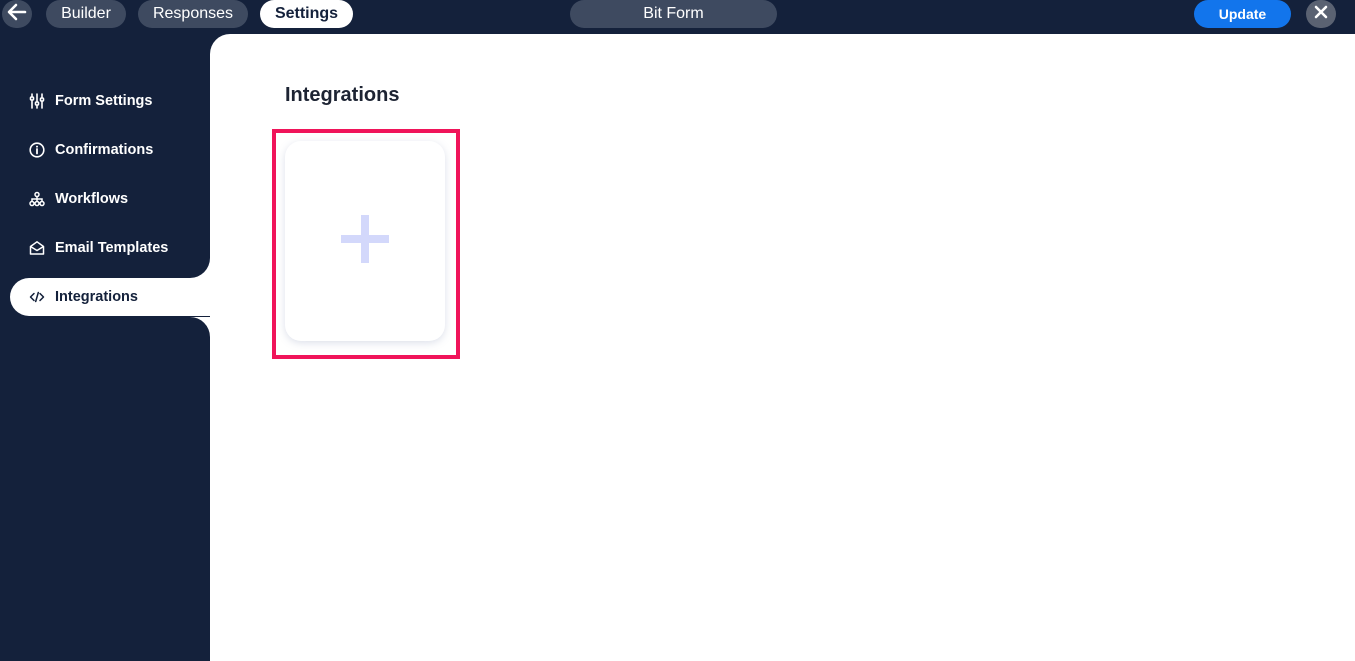 The image size is (1355, 661). I want to click on sidebar-item-label: Workflows, so click(92, 199).